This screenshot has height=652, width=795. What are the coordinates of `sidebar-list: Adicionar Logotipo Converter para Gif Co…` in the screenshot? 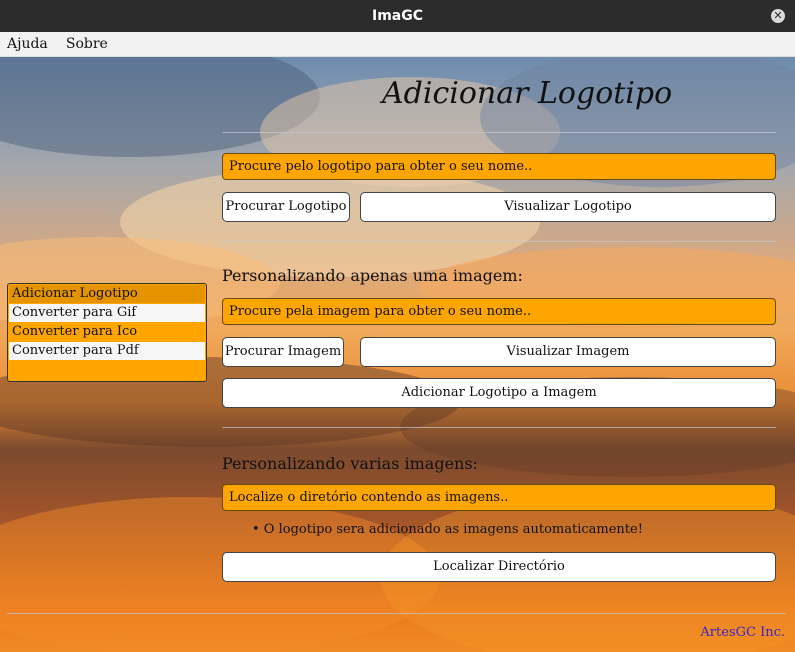 It's located at (107, 332).